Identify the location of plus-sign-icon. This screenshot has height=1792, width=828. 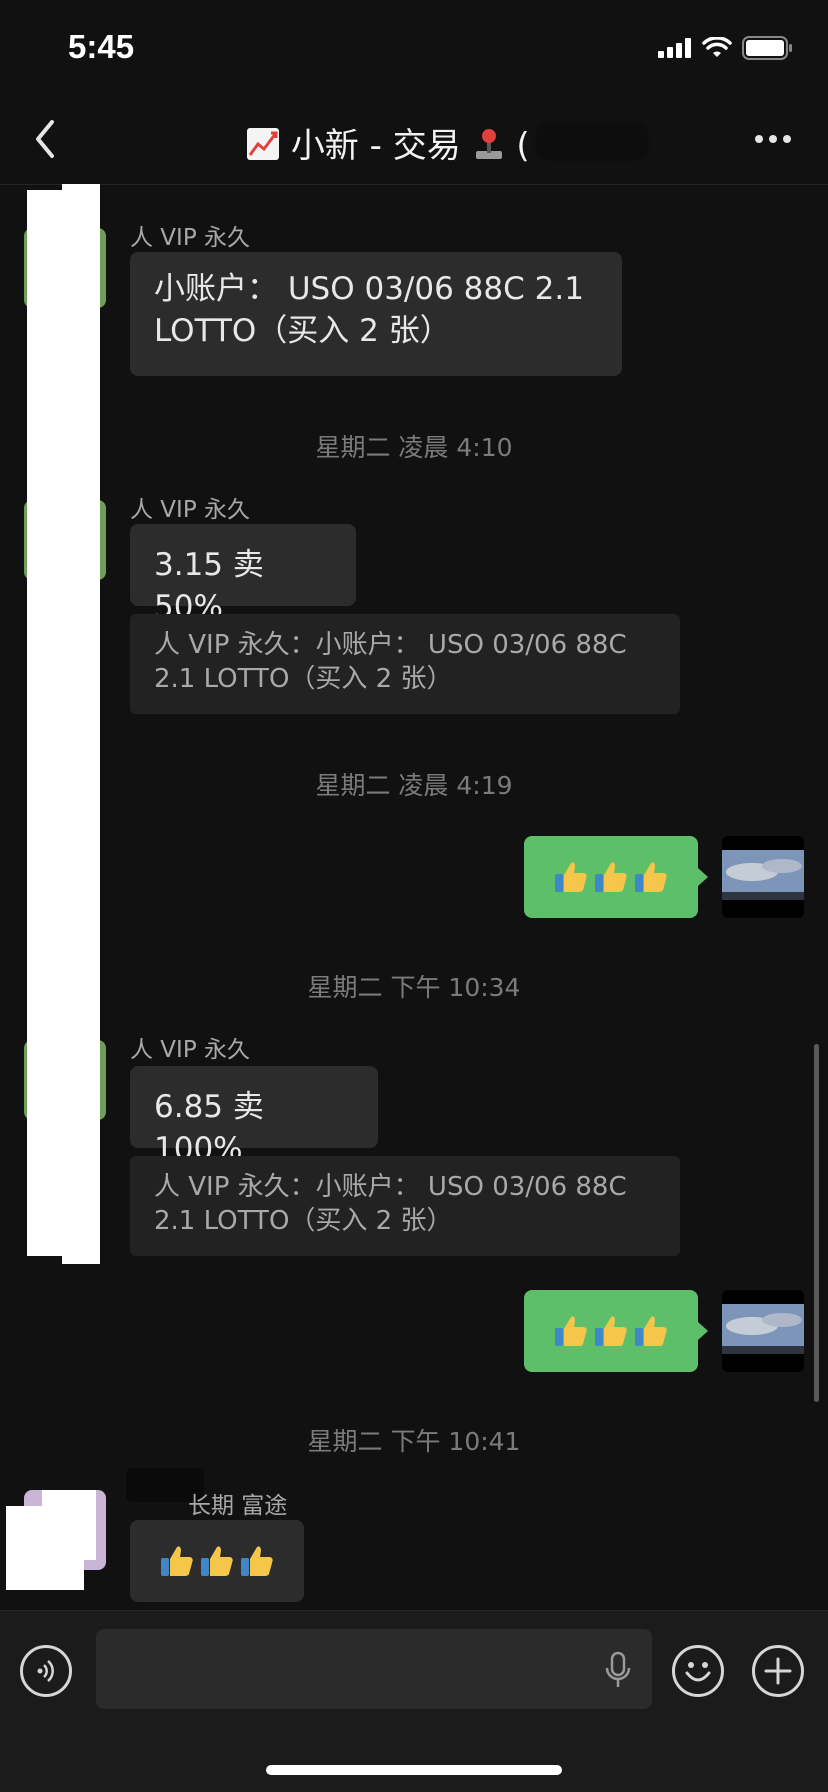
(778, 1671).